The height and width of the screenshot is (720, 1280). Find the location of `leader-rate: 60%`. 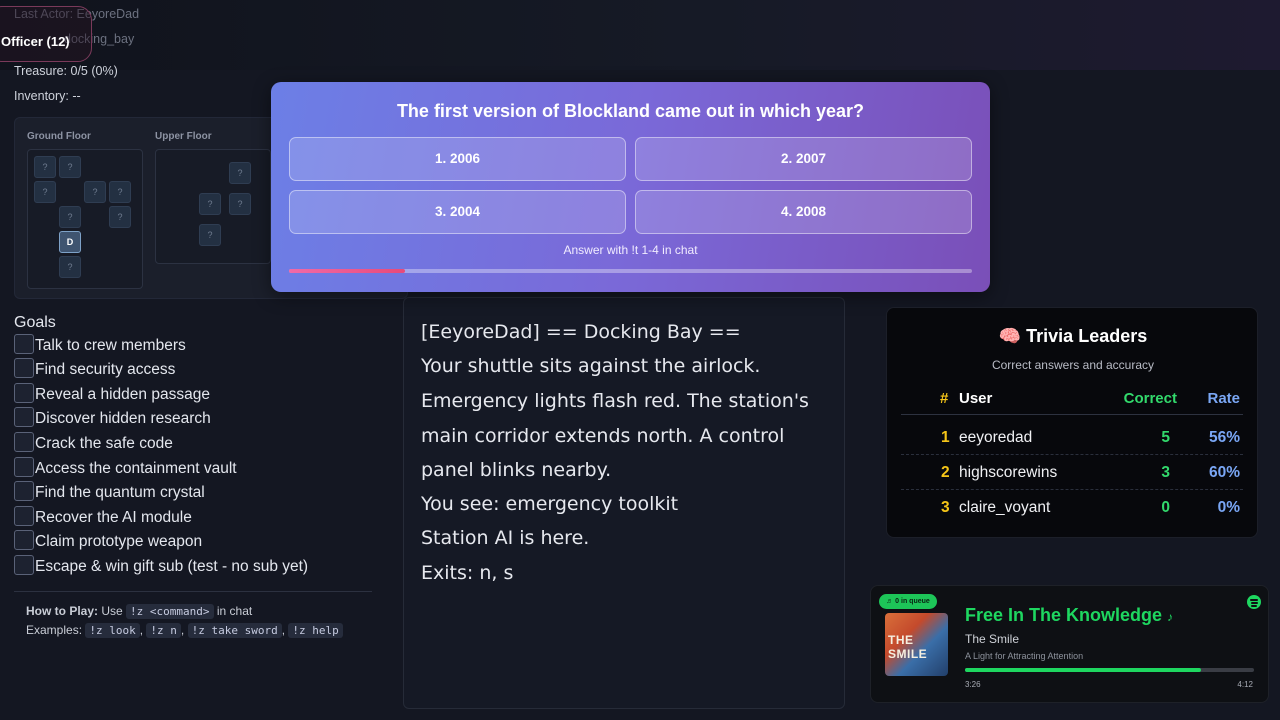

leader-rate: 60% is located at coordinates (1224, 472).